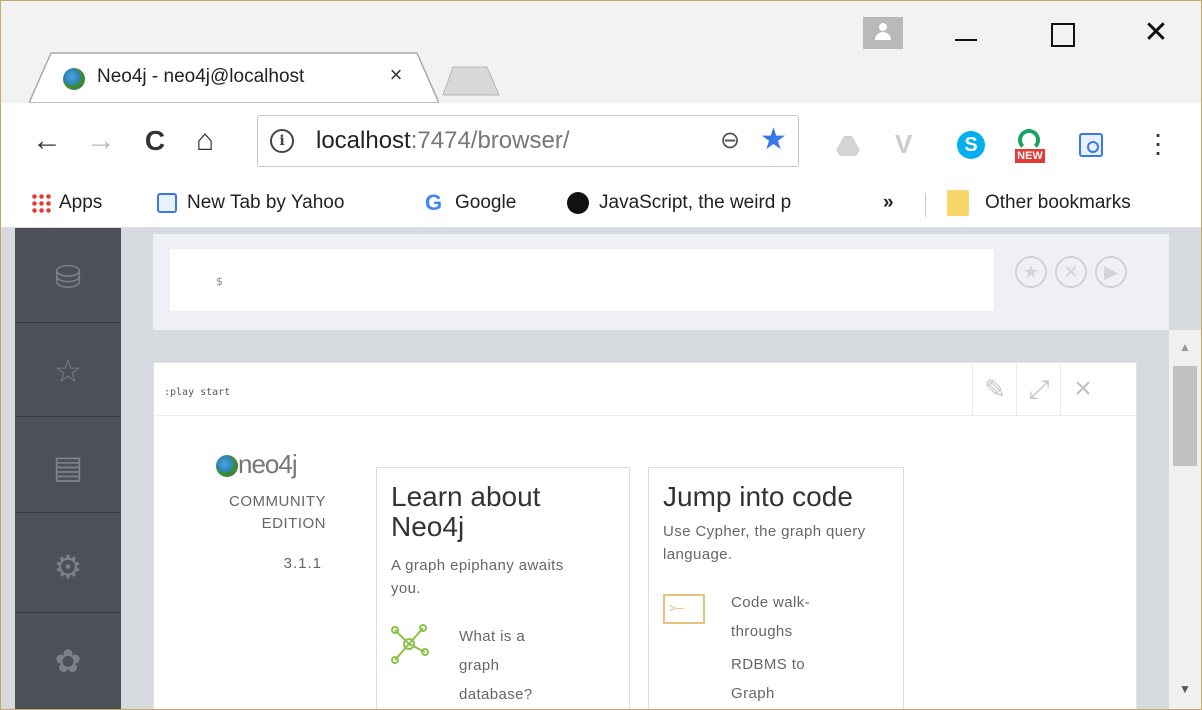 The image size is (1202, 710). I want to click on scroll-thumb, so click(1185, 416).